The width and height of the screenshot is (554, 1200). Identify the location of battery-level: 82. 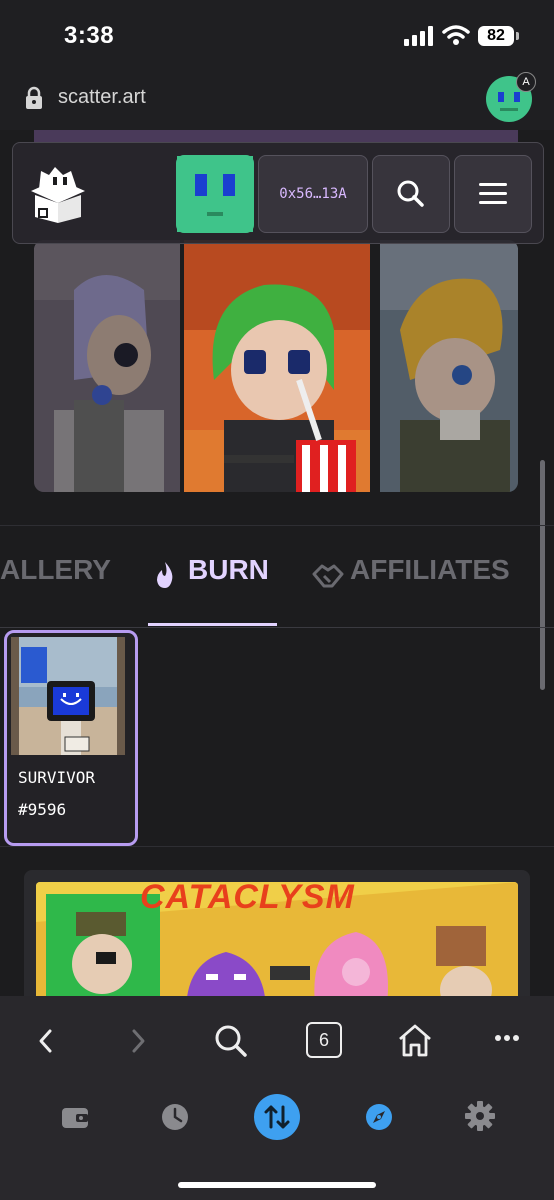
(496, 36).